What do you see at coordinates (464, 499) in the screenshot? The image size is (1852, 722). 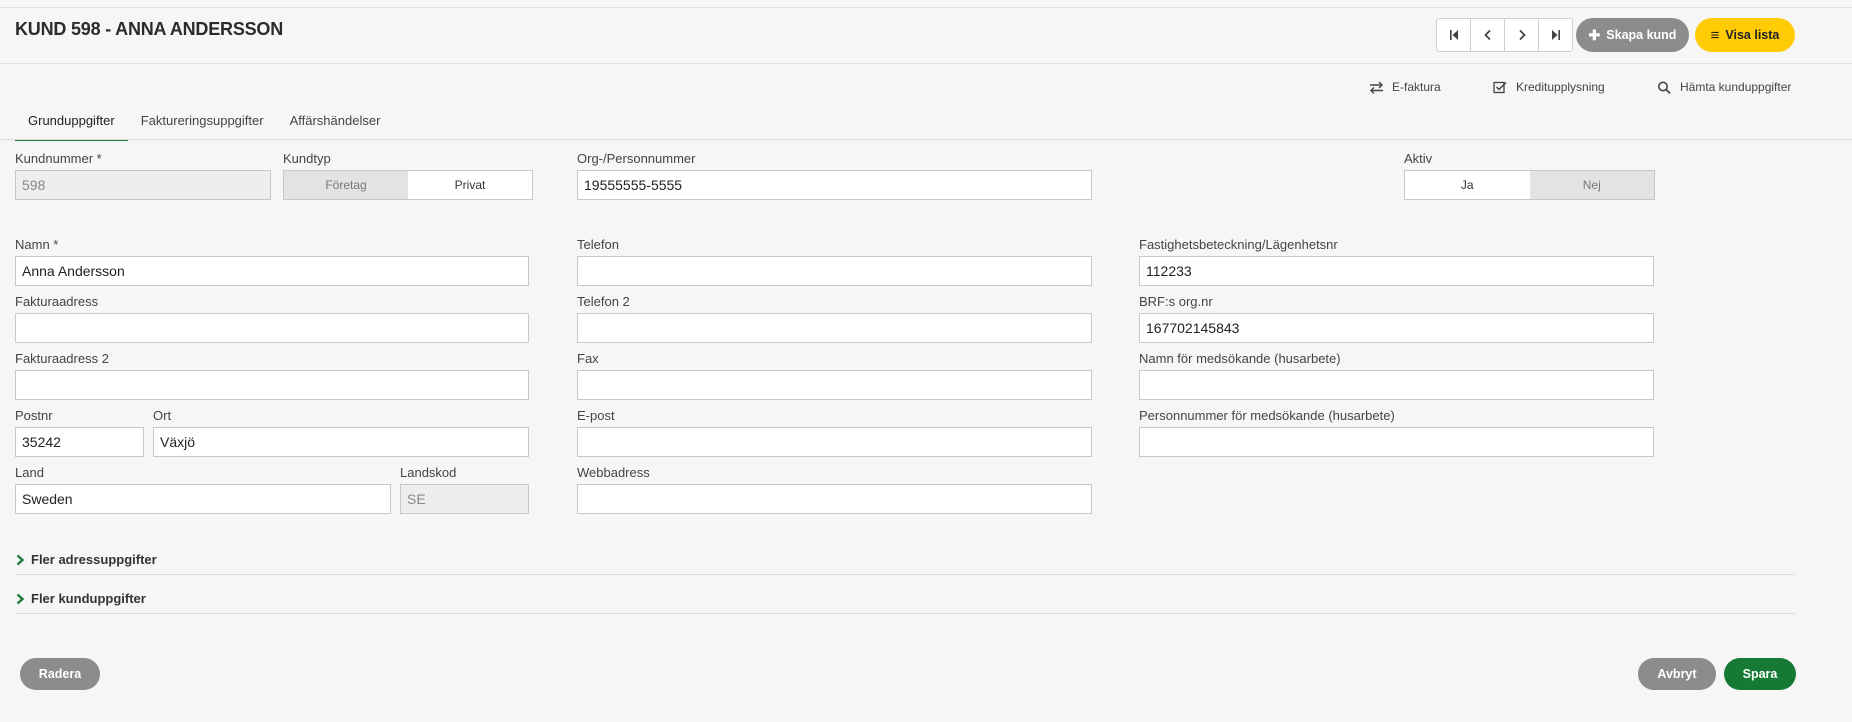 I see `landskod-field` at bounding box center [464, 499].